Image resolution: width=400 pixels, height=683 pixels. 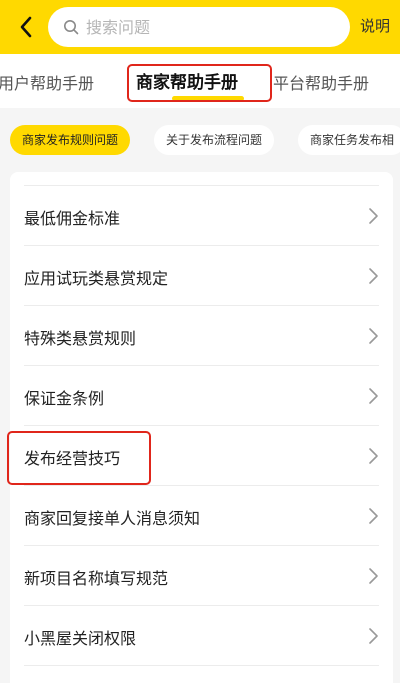 What do you see at coordinates (201, 516) in the screenshot?
I see `list-item-reply-notice: 商家回复接单人消息须知` at bounding box center [201, 516].